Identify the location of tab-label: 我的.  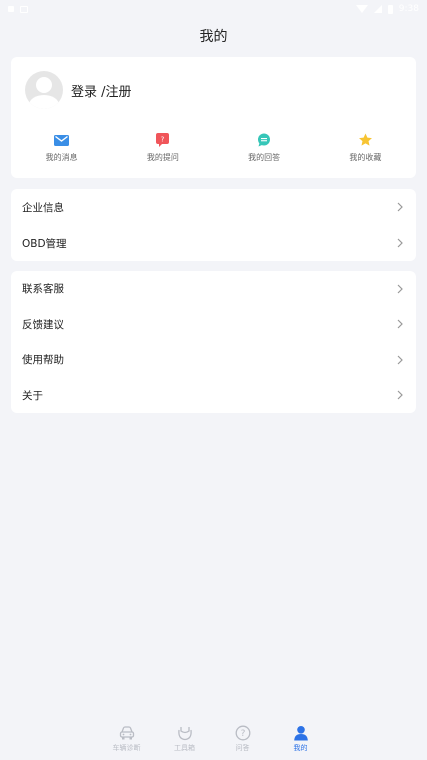
(300, 748).